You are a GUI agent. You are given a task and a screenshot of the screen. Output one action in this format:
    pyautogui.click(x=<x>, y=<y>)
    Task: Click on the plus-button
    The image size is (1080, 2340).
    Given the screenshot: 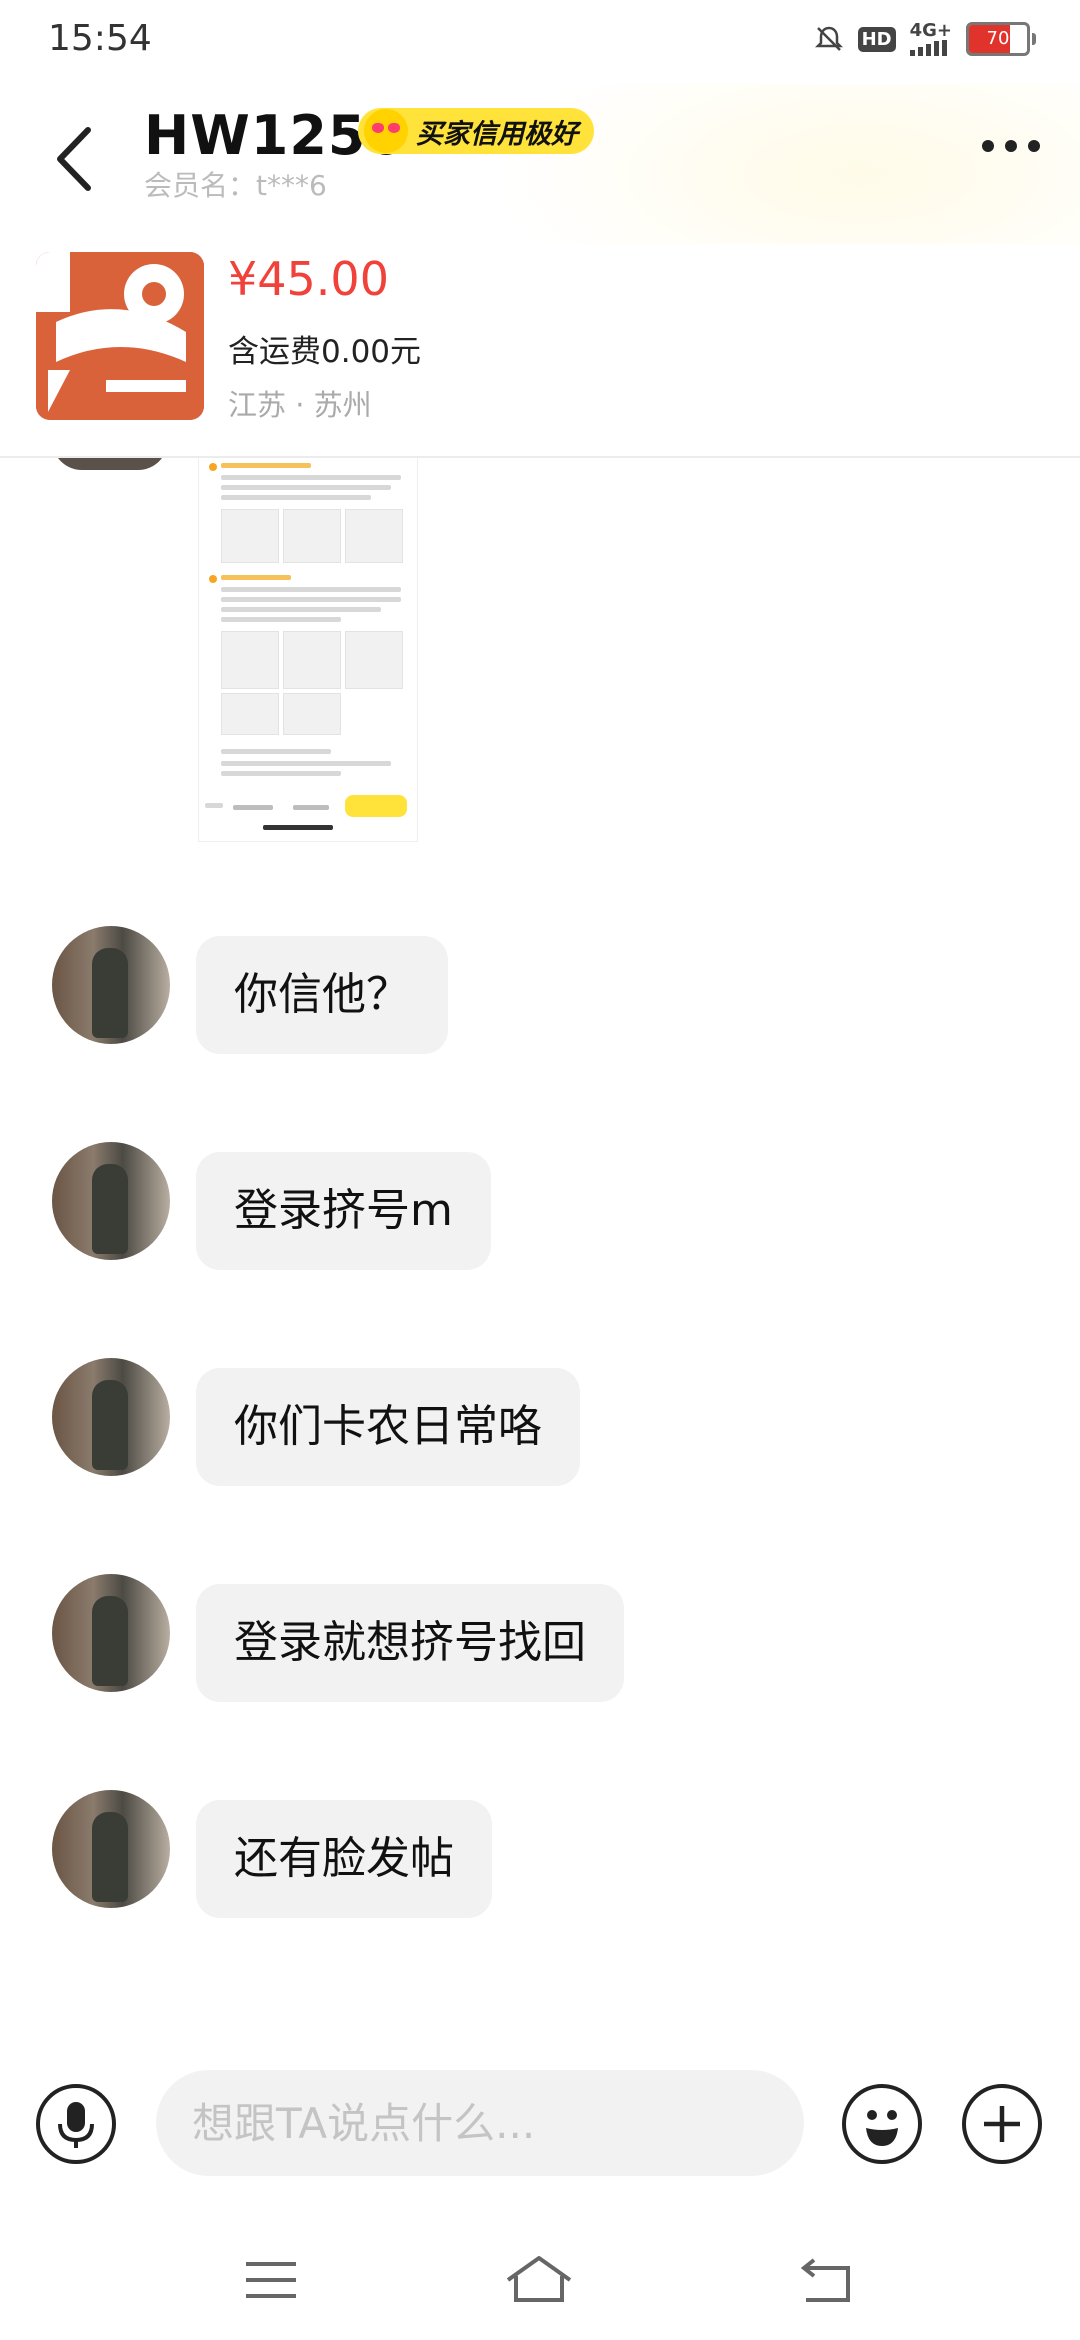 What is the action you would take?
    pyautogui.click(x=1002, y=2124)
    